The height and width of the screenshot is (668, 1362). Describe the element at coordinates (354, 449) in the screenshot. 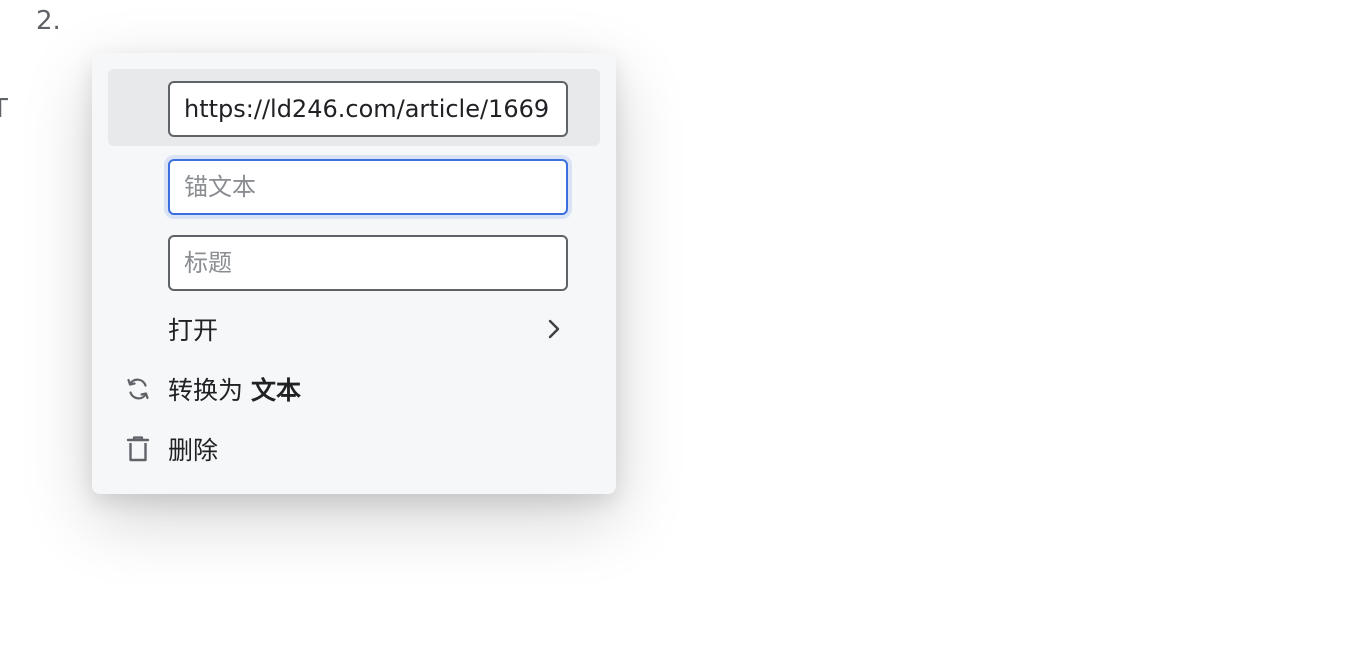

I see `delete-menu-item: 删除` at that location.